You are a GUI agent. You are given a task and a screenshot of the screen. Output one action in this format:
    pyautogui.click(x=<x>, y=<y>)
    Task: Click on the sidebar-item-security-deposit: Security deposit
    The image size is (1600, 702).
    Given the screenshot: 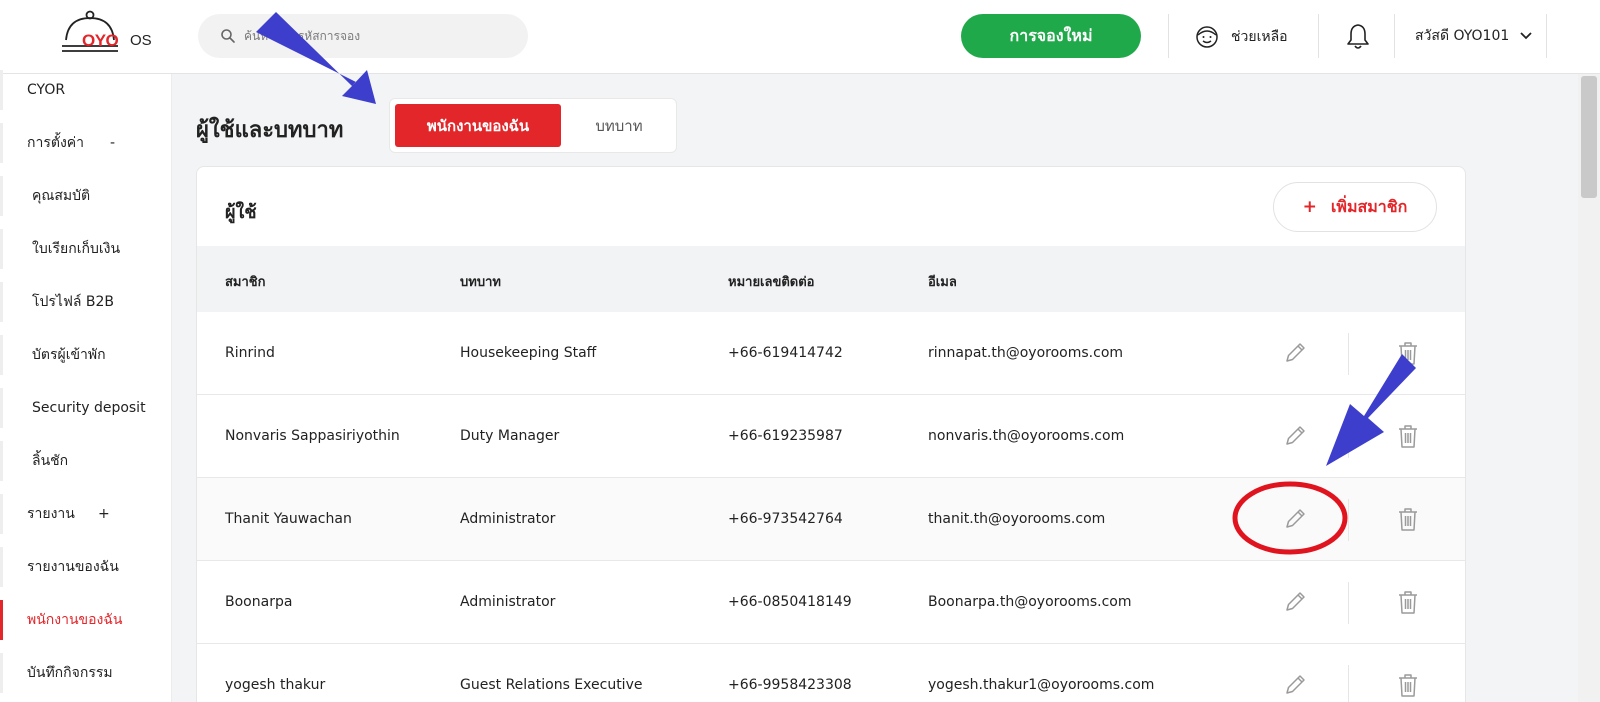 What is the action you would take?
    pyautogui.click(x=86, y=408)
    